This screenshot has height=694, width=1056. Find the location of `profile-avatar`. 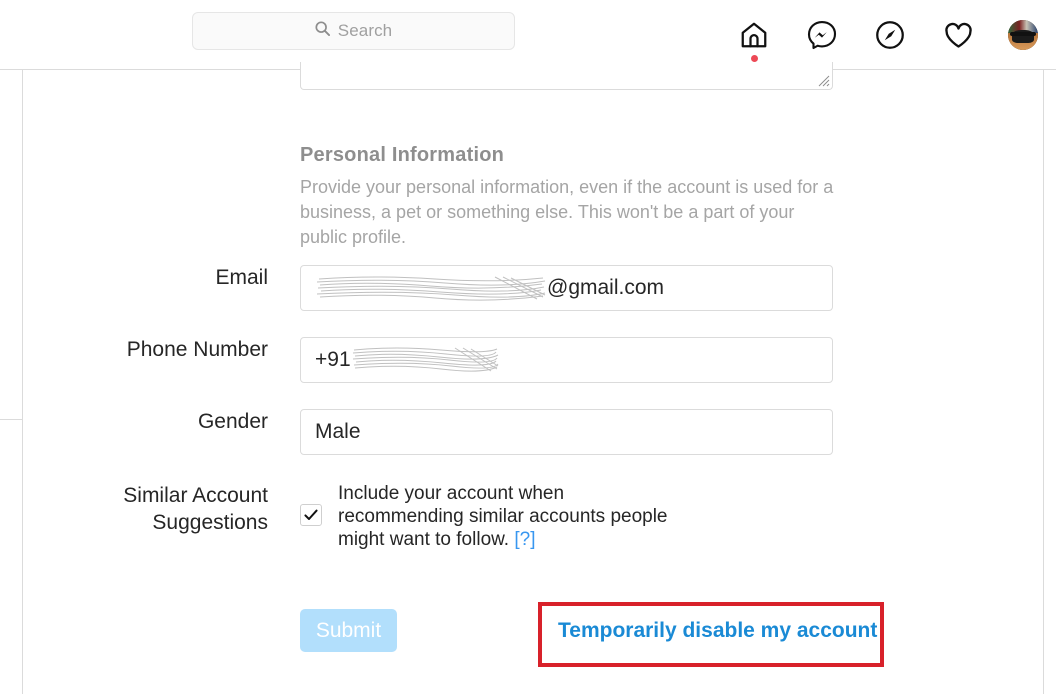

profile-avatar is located at coordinates (1023, 35).